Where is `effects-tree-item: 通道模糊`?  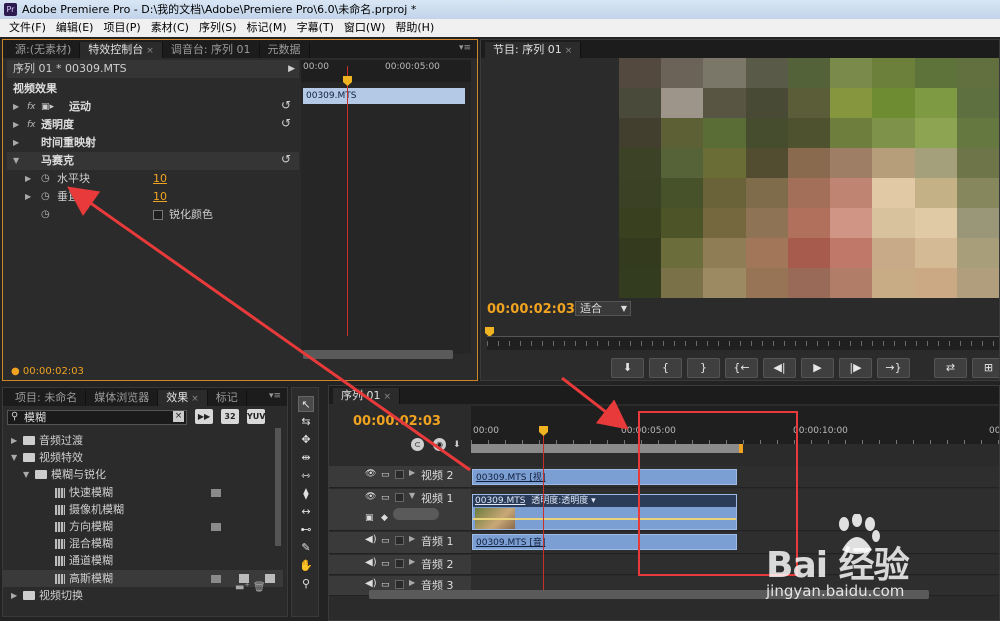 effects-tree-item: 通道模糊 is located at coordinates (143, 560).